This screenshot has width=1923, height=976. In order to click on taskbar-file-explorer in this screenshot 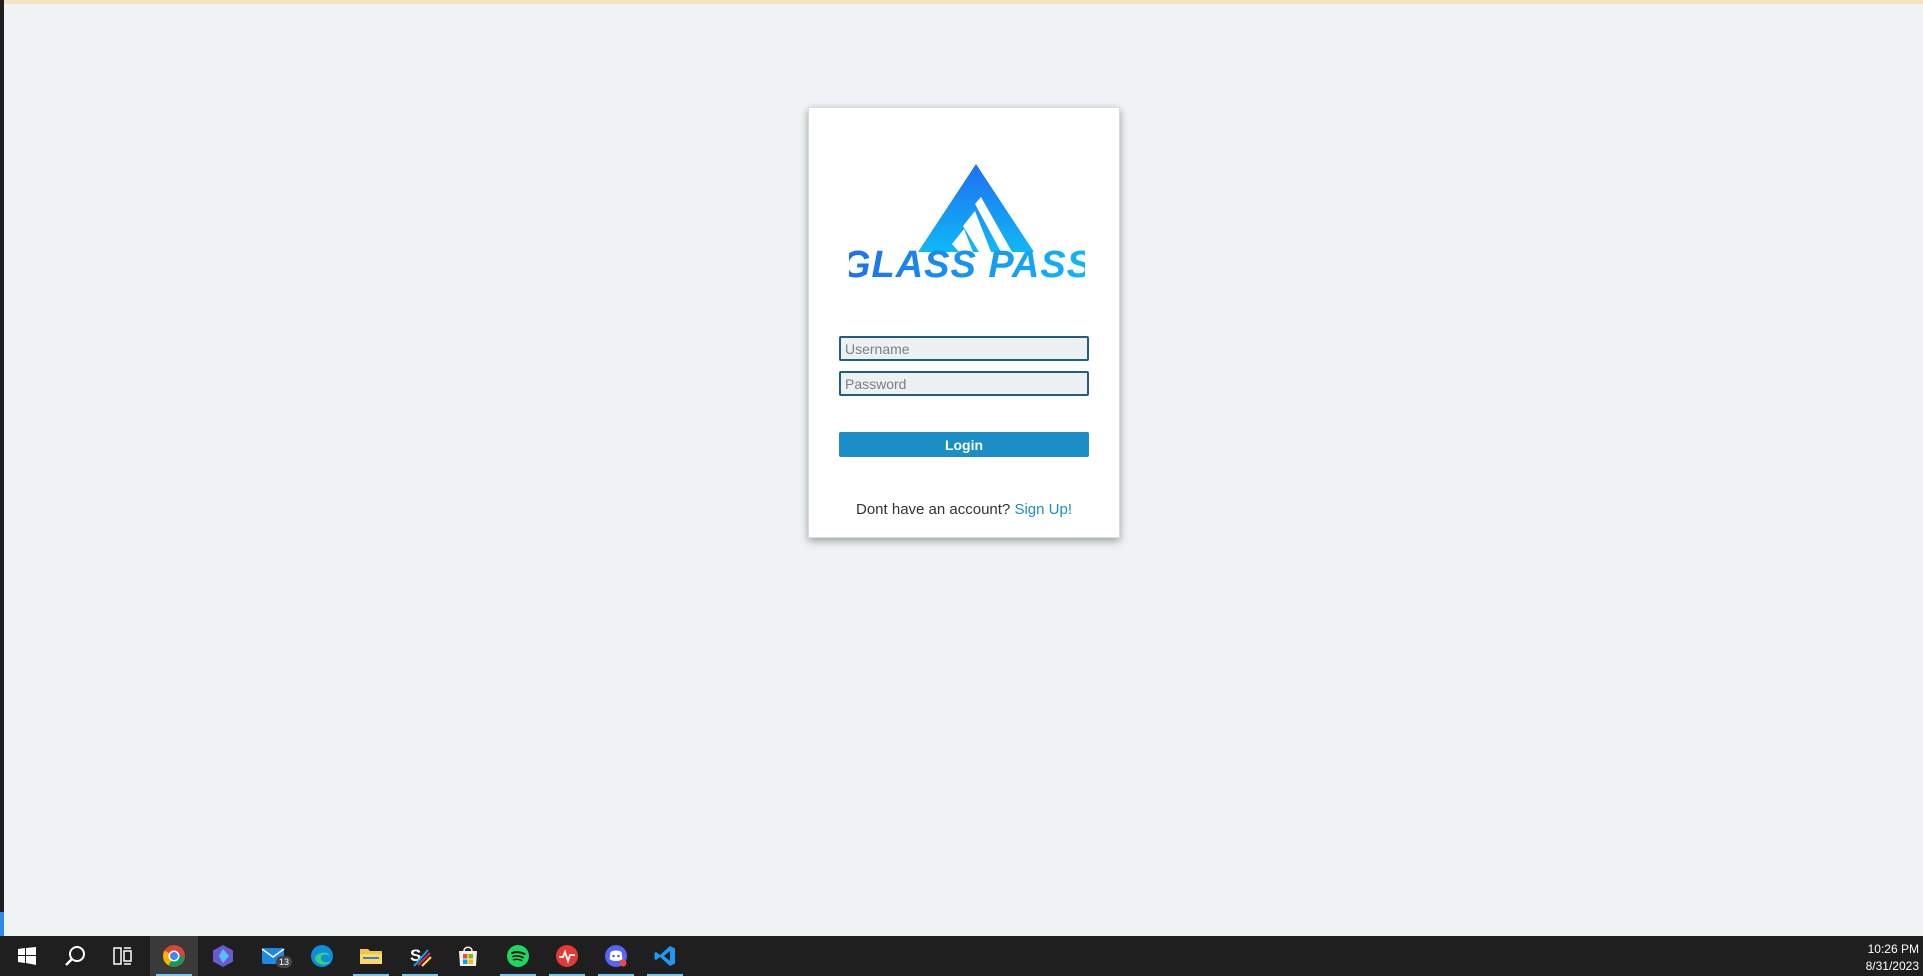, I will do `click(371, 956)`.